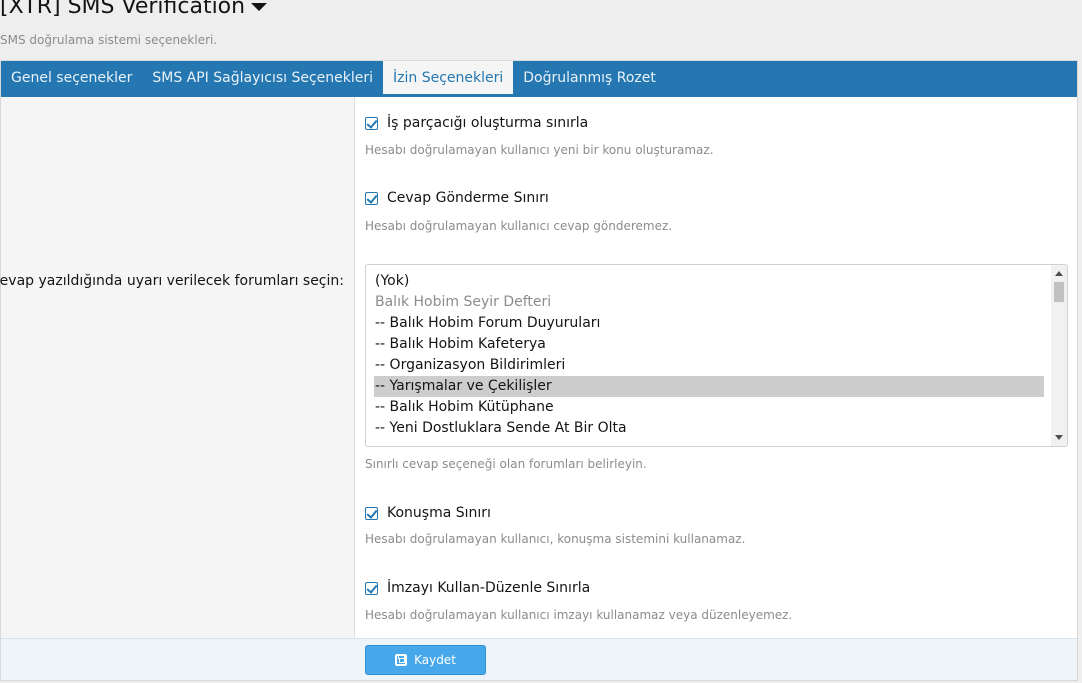 Image resolution: width=1082 pixels, height=683 pixels. Describe the element at coordinates (371, 588) in the screenshot. I see `signature-limit-checkbox` at that location.